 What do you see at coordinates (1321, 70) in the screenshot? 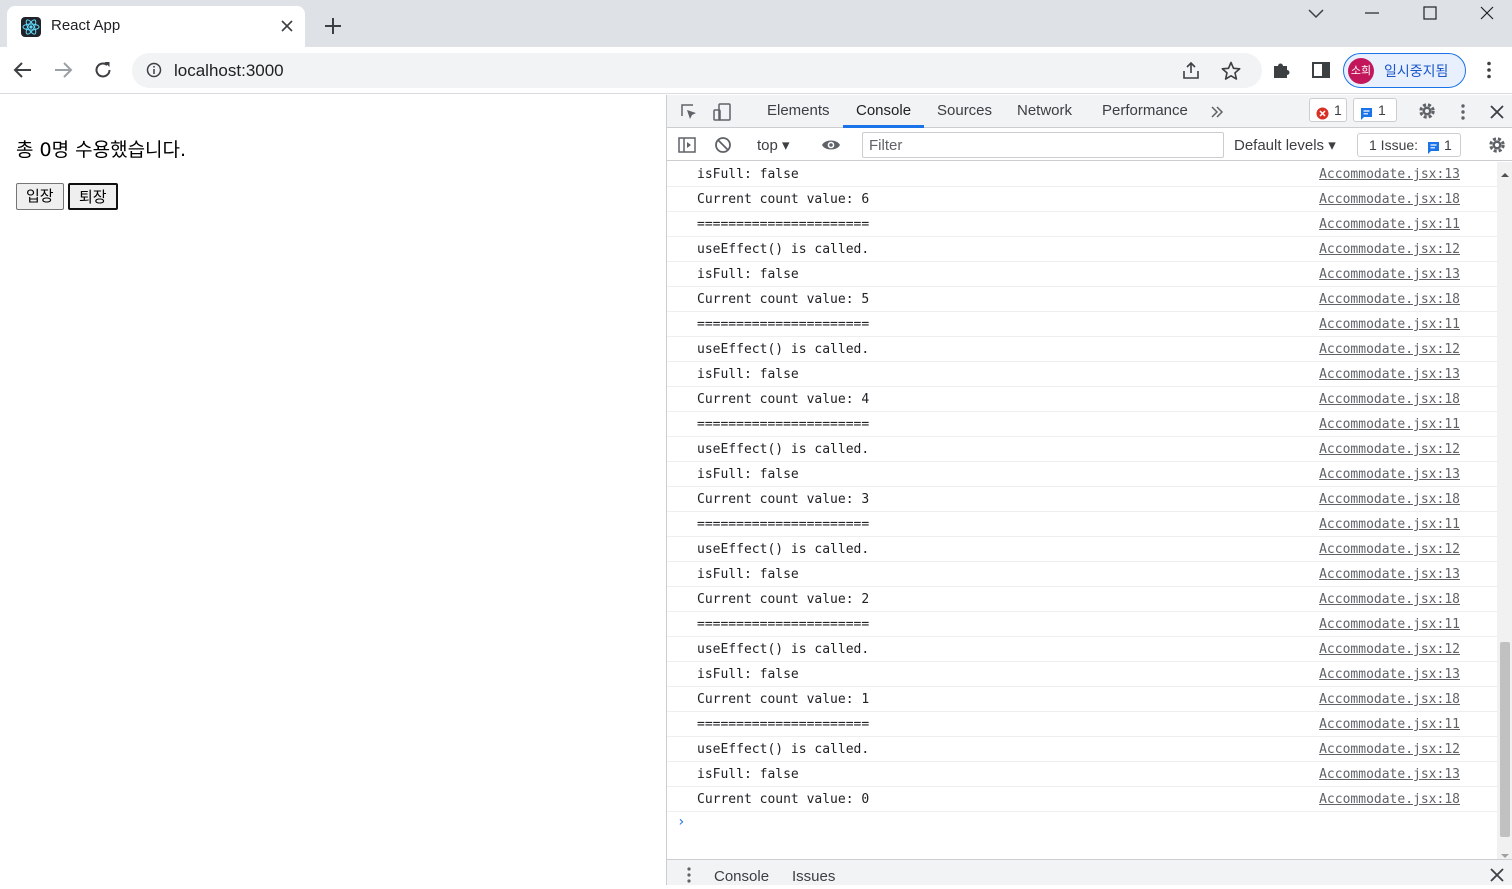
I see `side-panel-icon` at bounding box center [1321, 70].